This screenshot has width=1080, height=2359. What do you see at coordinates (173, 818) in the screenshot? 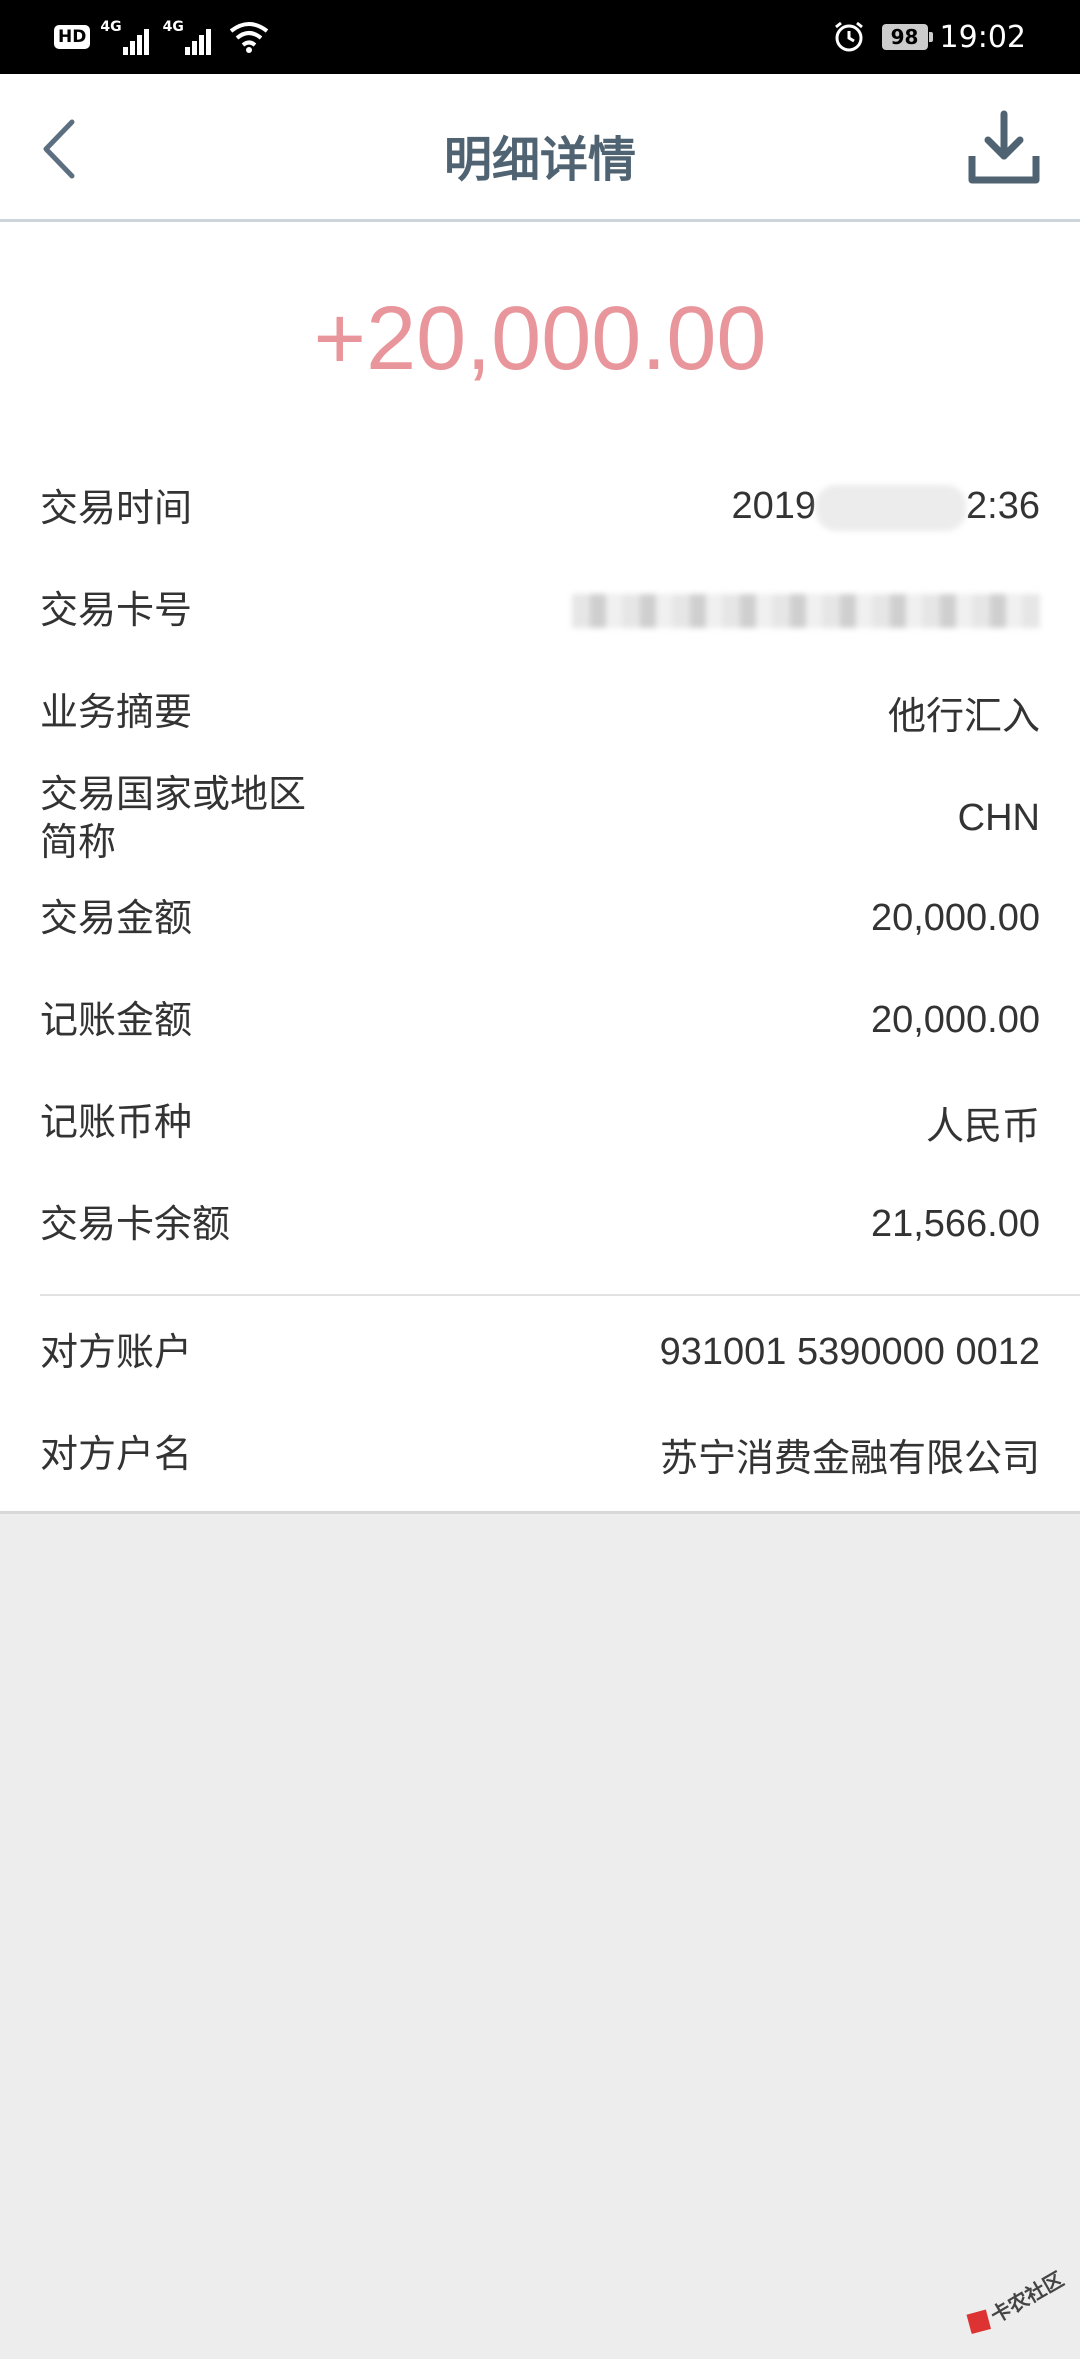
I see `row-label: 交易国家或地区简称` at bounding box center [173, 818].